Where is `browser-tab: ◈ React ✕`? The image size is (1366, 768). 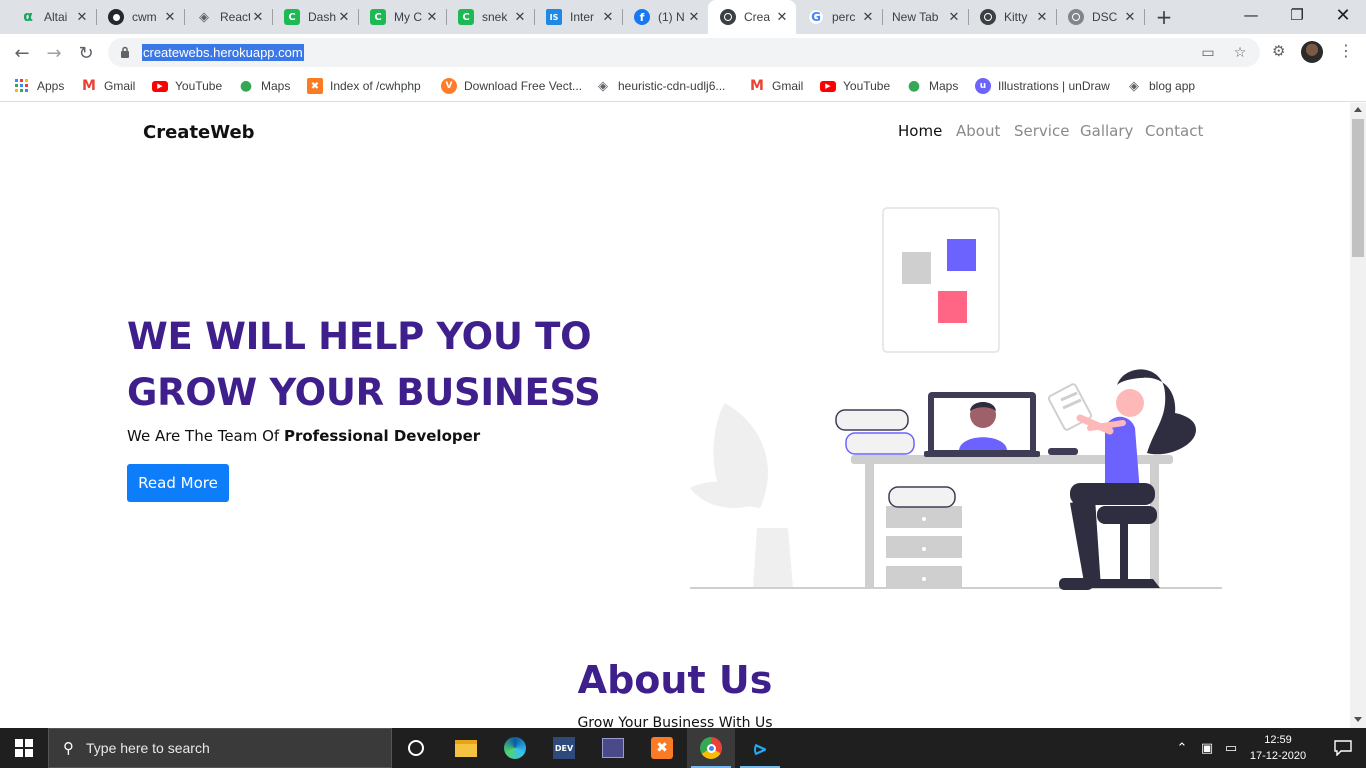
browser-tab: ◈ React ✕ is located at coordinates (228, 17).